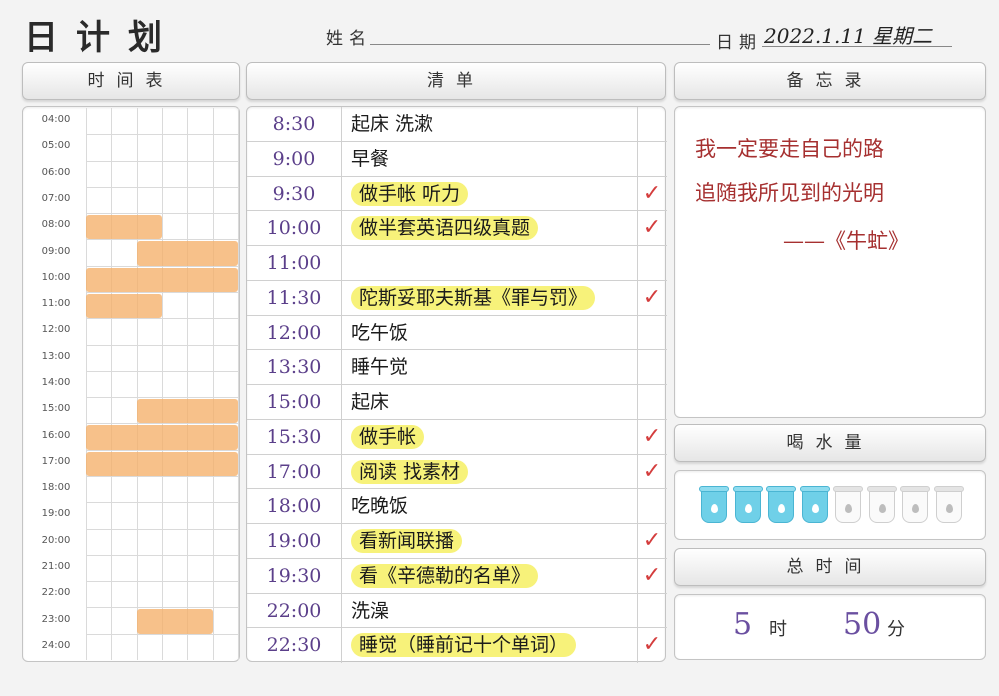 The height and width of the screenshot is (696, 999). I want to click on row-time: 9:30, so click(294, 193).